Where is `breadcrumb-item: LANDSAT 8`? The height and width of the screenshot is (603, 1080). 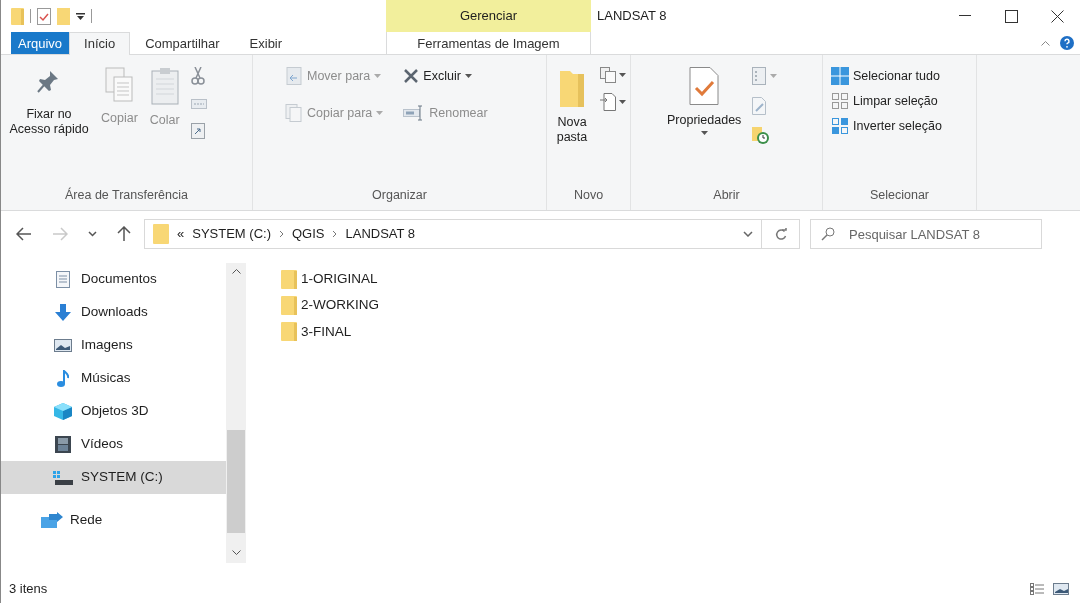 breadcrumb-item: LANDSAT 8 is located at coordinates (380, 234).